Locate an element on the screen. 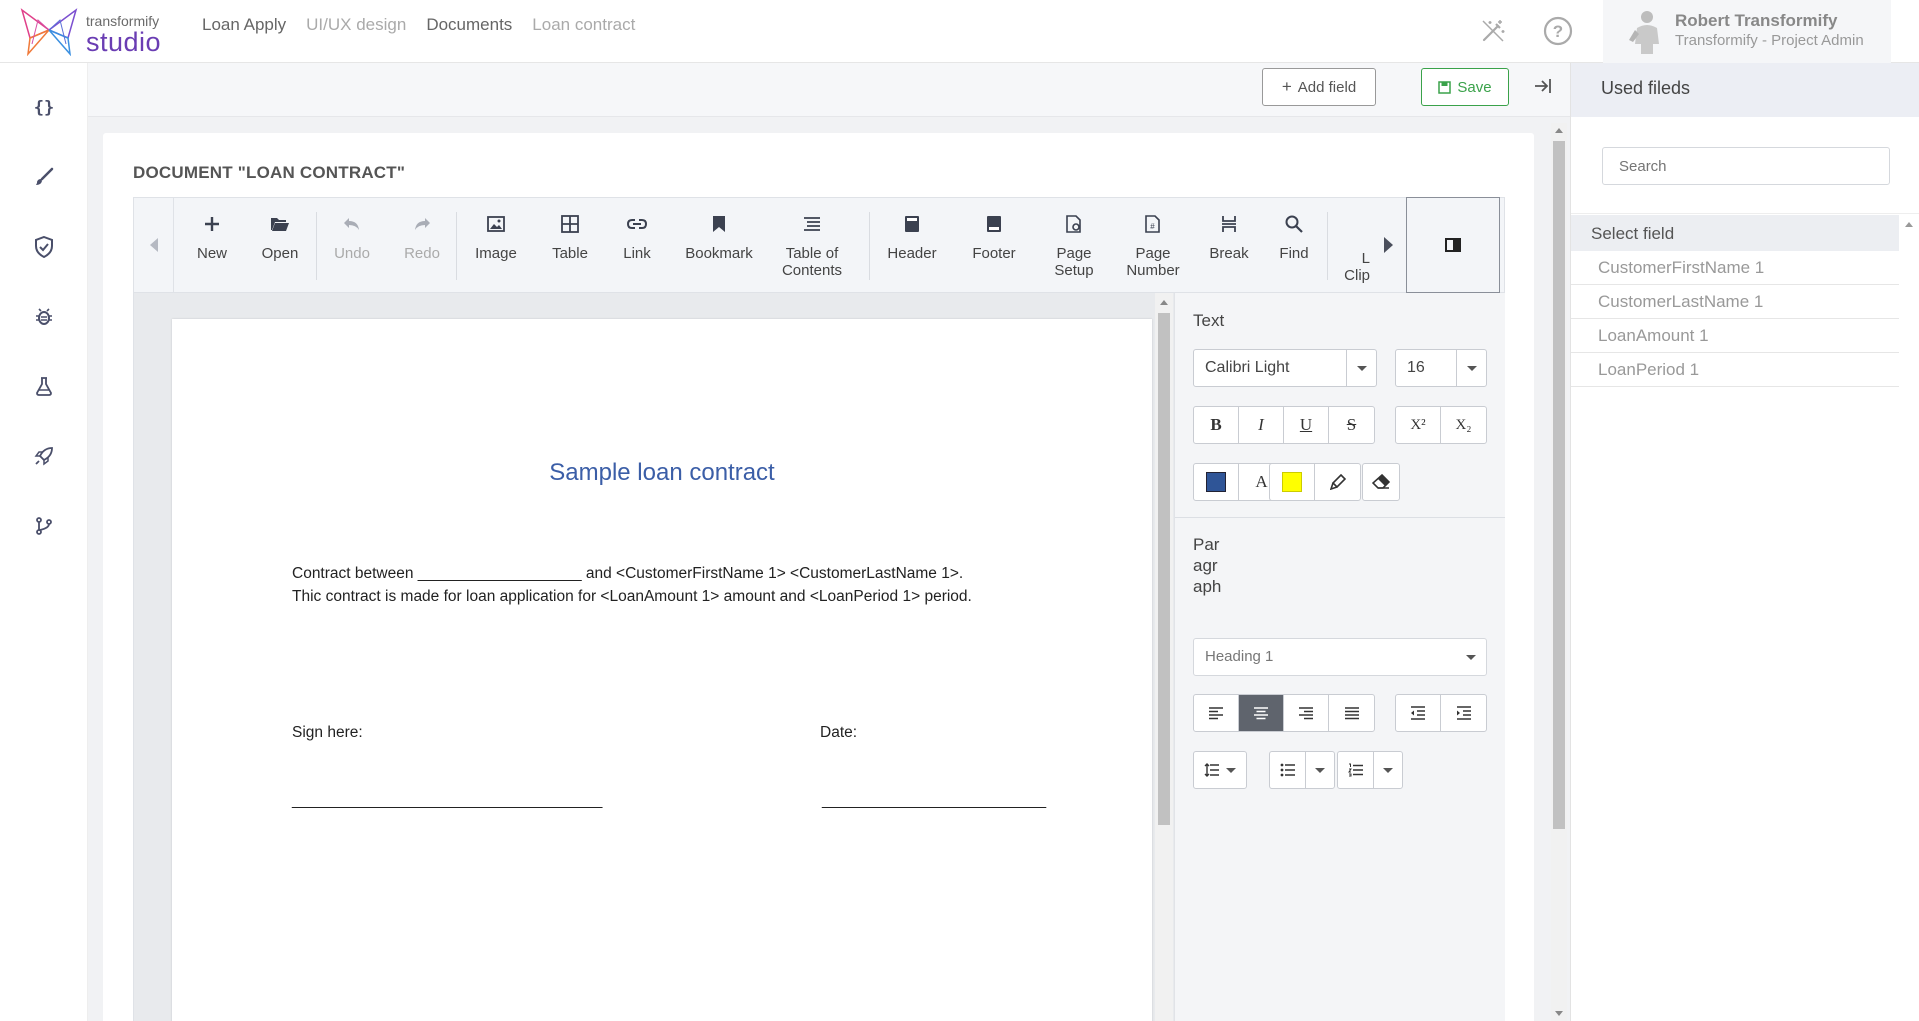  ribbon-page-setup-button: Page Setup is located at coordinates (1074, 245).